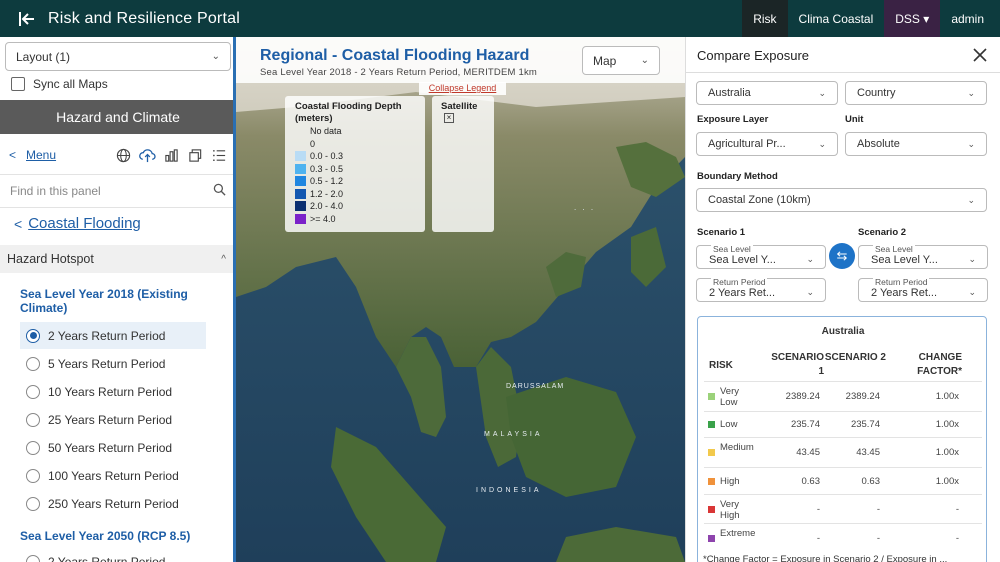  Describe the element at coordinates (916, 93) in the screenshot. I see `level-select: Country ⌄` at that location.